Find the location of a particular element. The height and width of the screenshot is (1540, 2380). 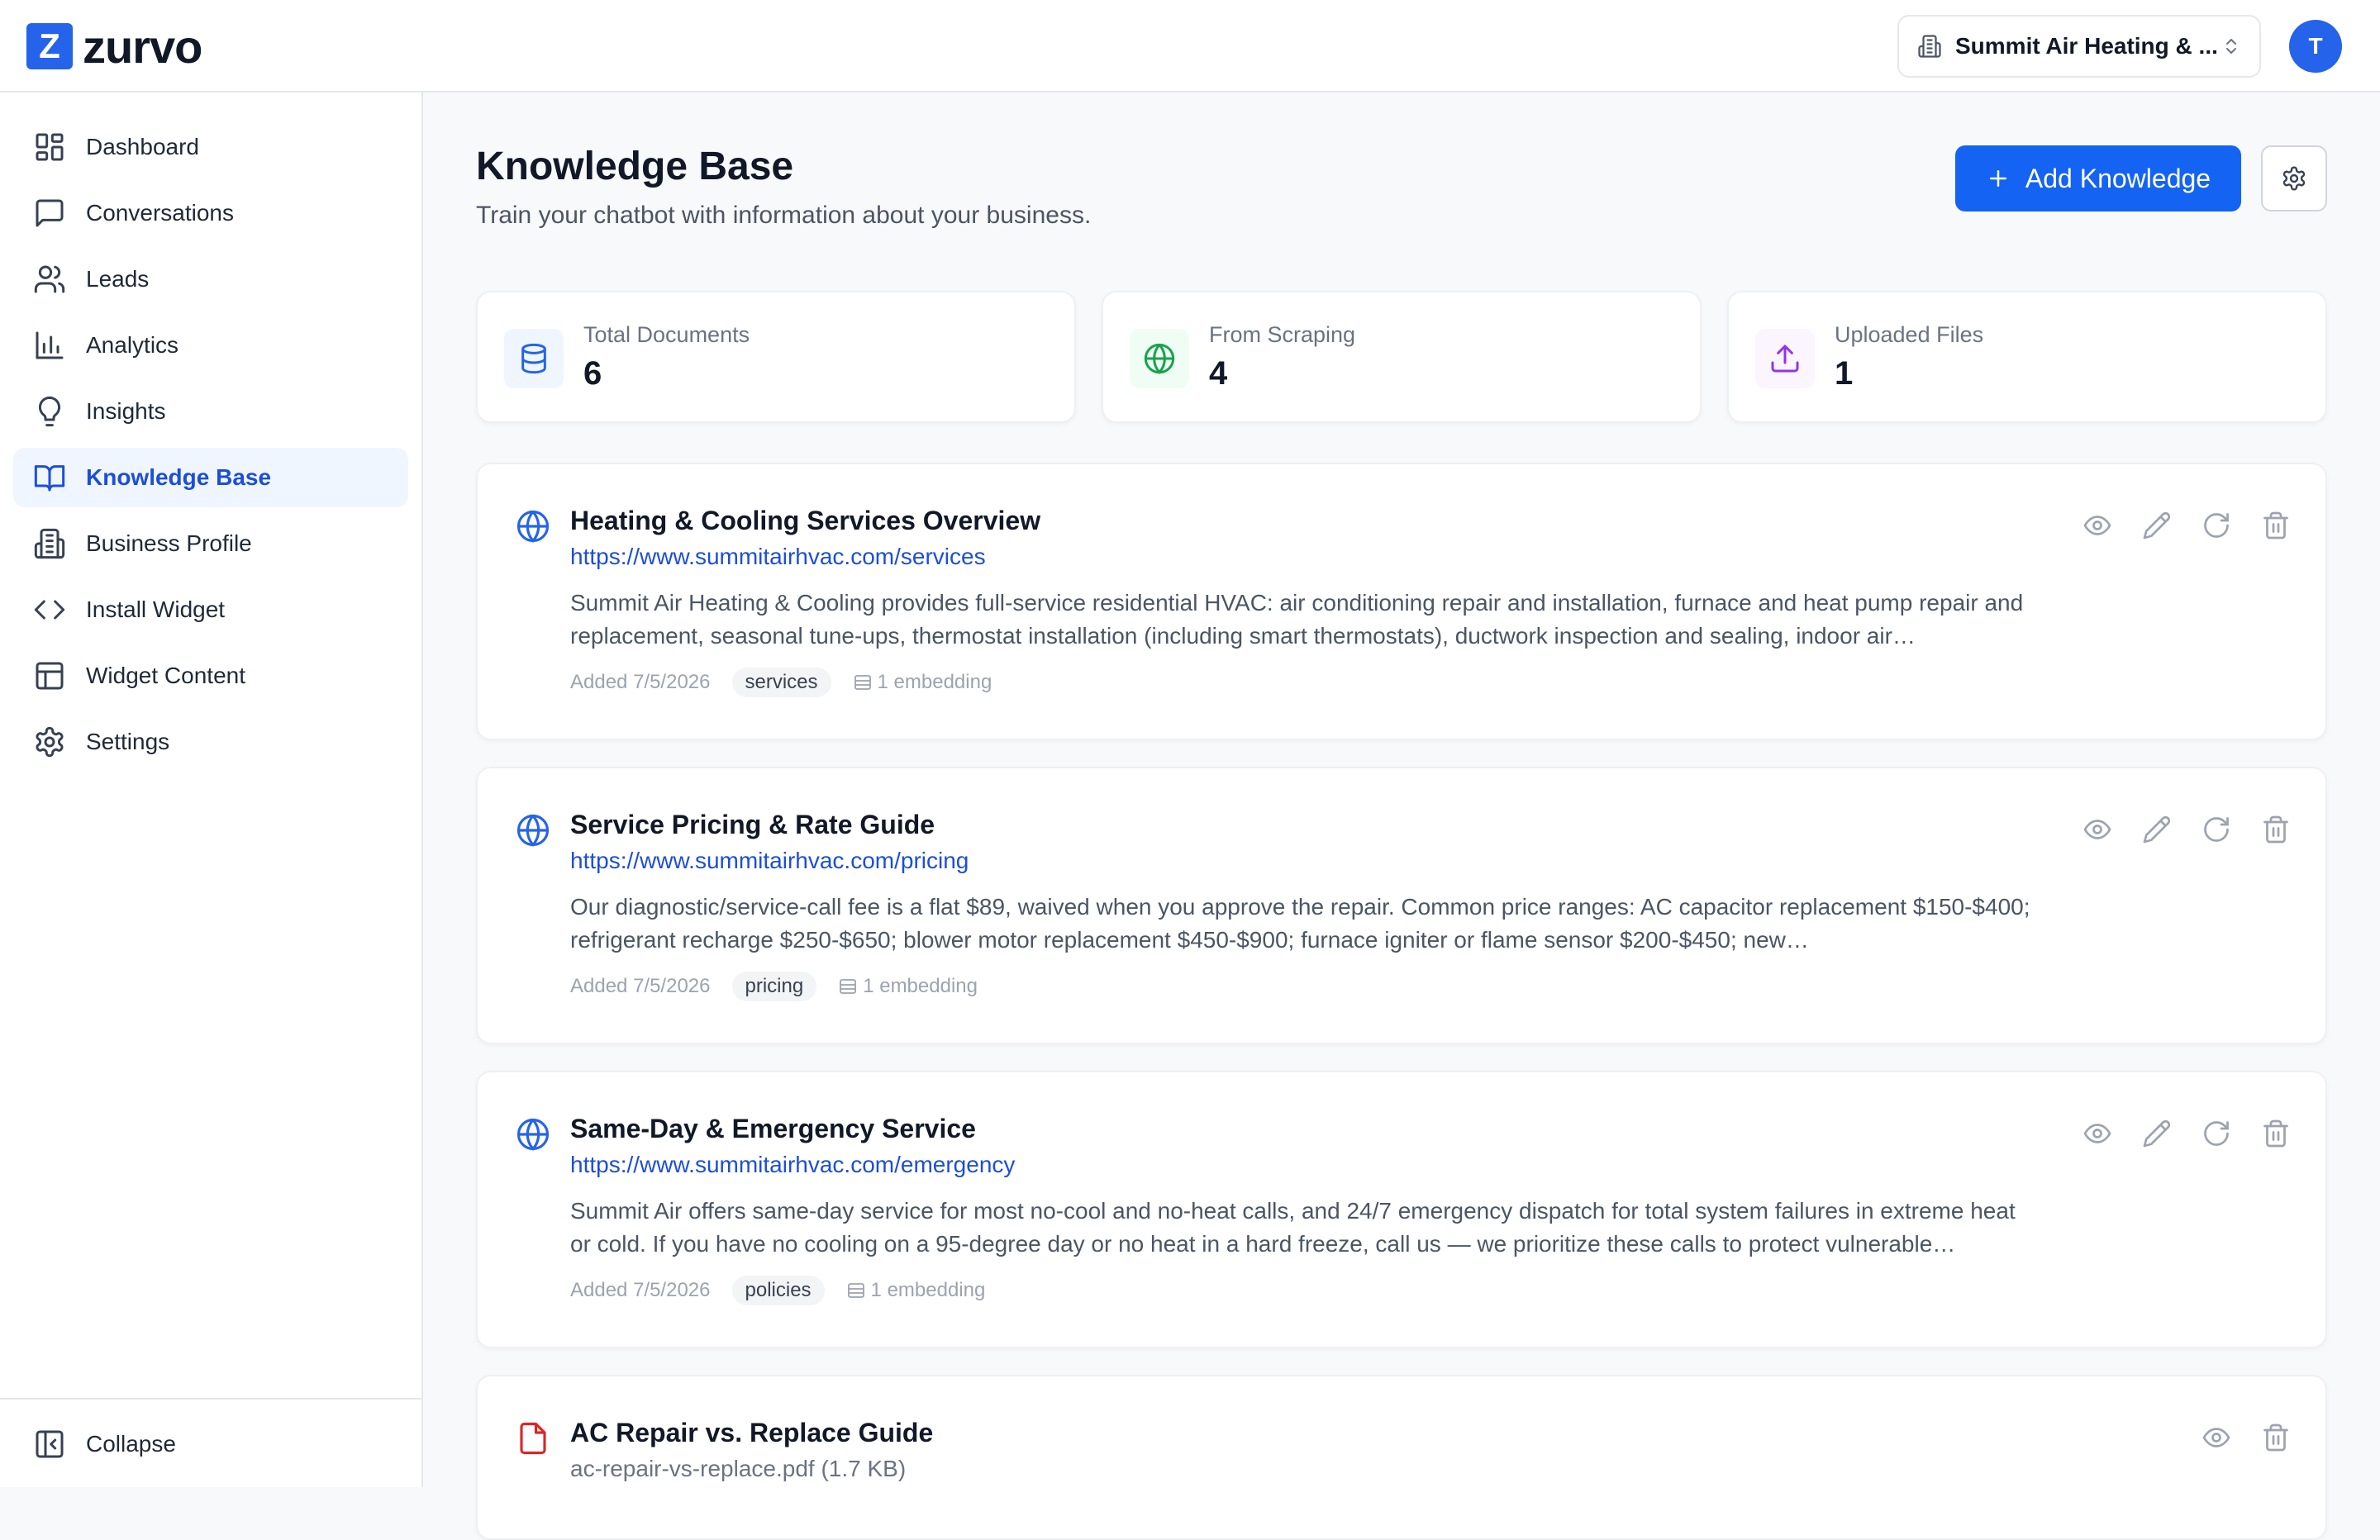

sidebar-item-label: Settings is located at coordinates (128, 741).